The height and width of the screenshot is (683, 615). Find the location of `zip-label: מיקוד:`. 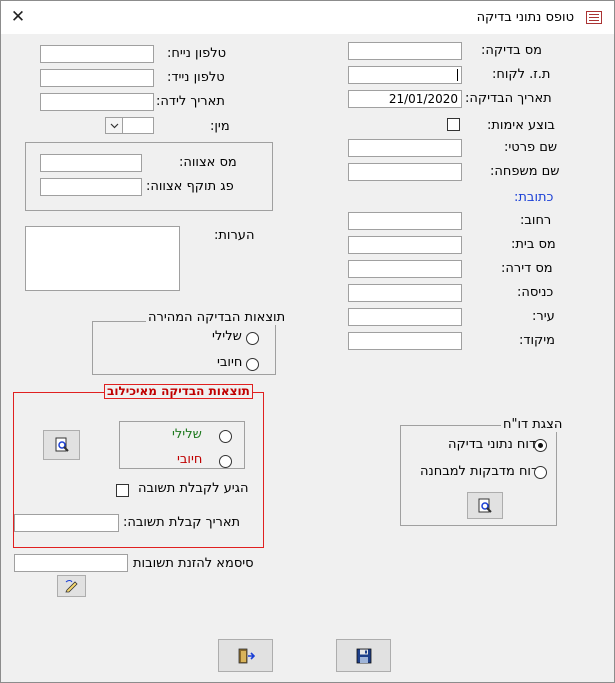

zip-label: מיקוד: is located at coordinates (537, 340).